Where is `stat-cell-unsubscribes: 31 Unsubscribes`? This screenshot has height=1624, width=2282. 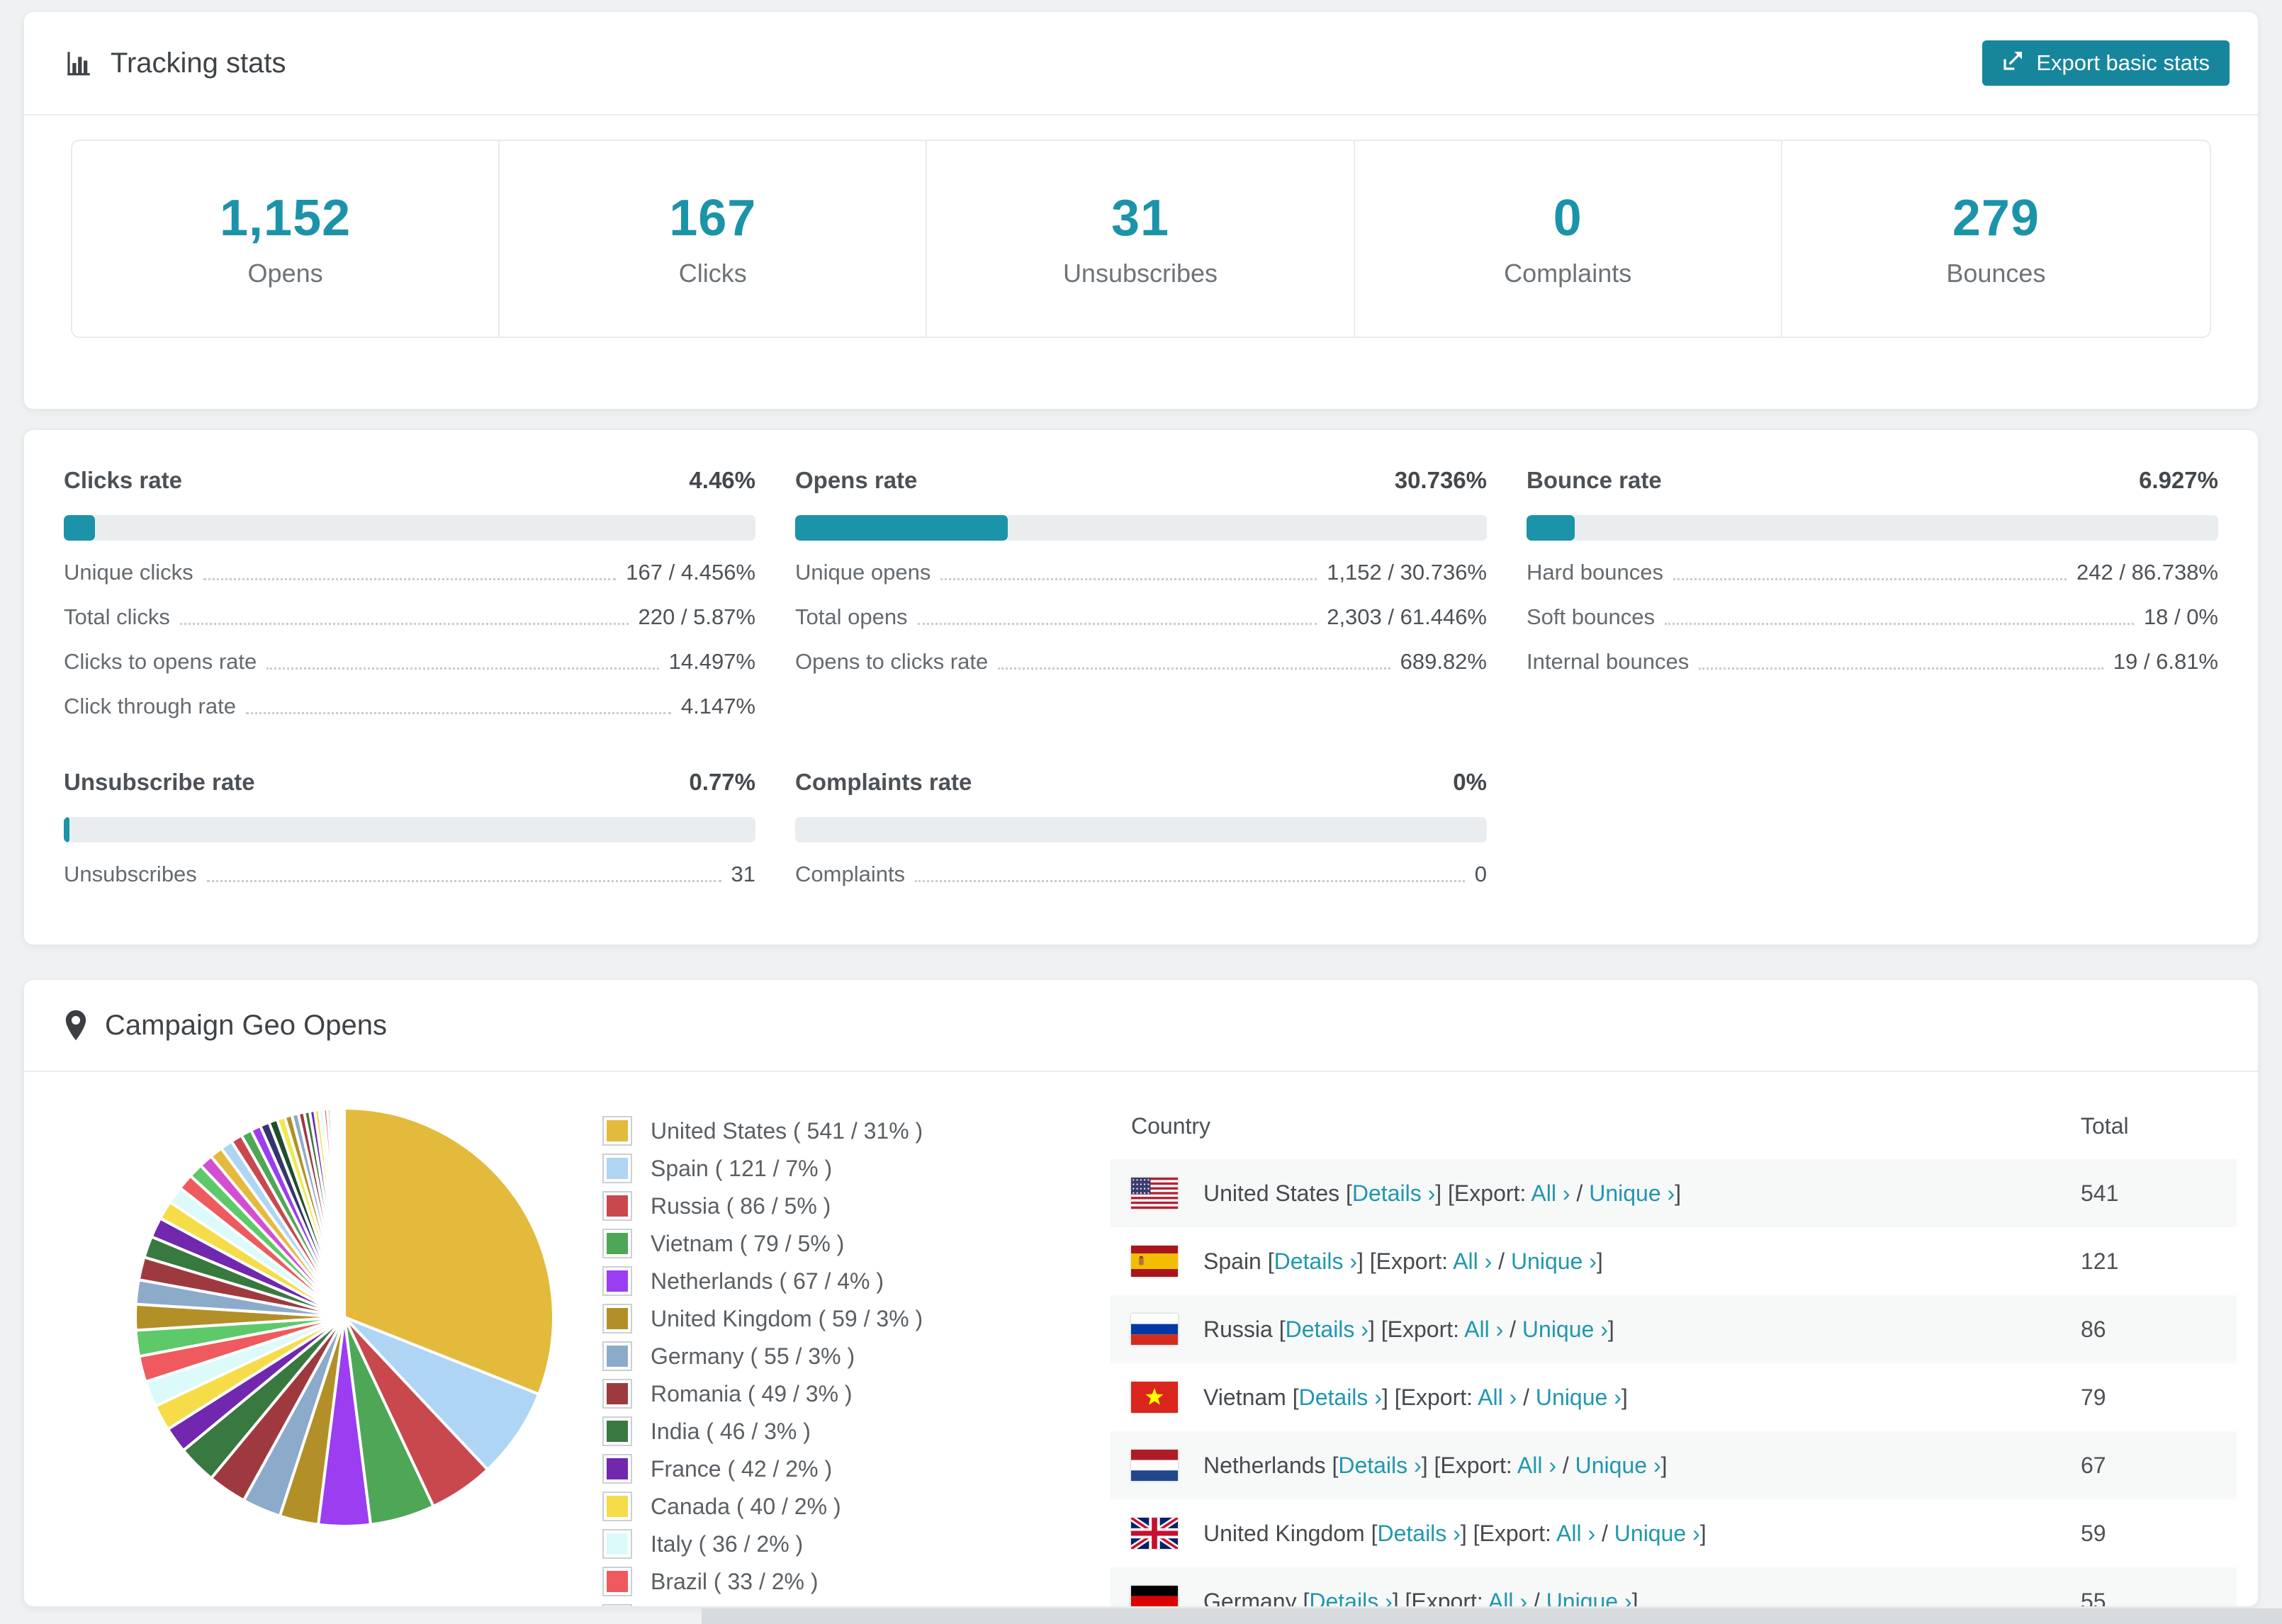
stat-cell-unsubscribes: 31 Unsubscribes is located at coordinates (1141, 239).